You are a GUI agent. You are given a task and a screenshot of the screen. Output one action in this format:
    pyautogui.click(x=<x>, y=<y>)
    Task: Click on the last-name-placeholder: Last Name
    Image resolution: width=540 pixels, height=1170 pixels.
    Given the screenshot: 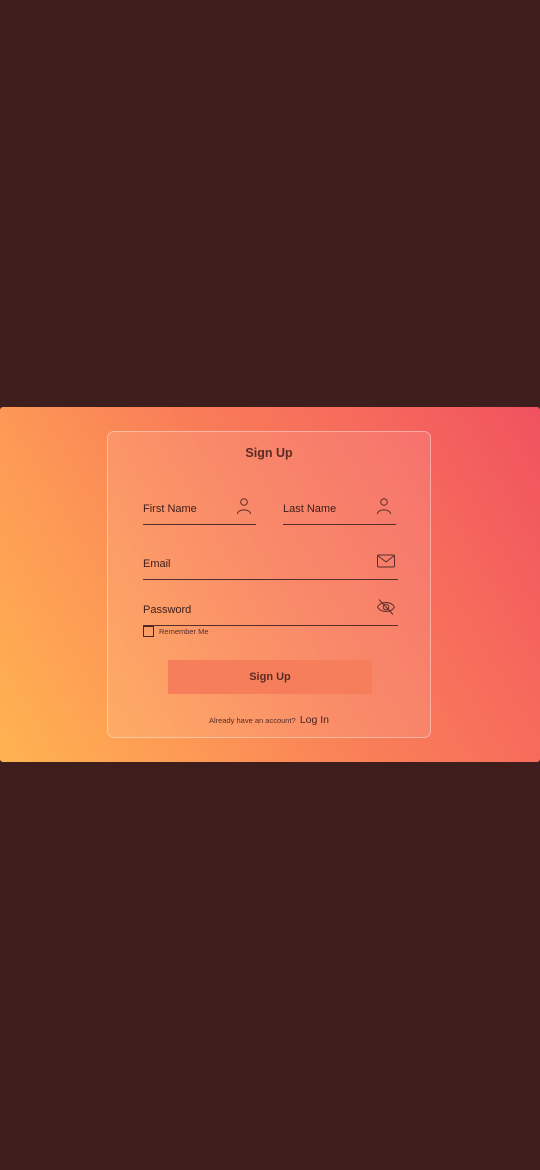 What is the action you would take?
    pyautogui.click(x=310, y=509)
    